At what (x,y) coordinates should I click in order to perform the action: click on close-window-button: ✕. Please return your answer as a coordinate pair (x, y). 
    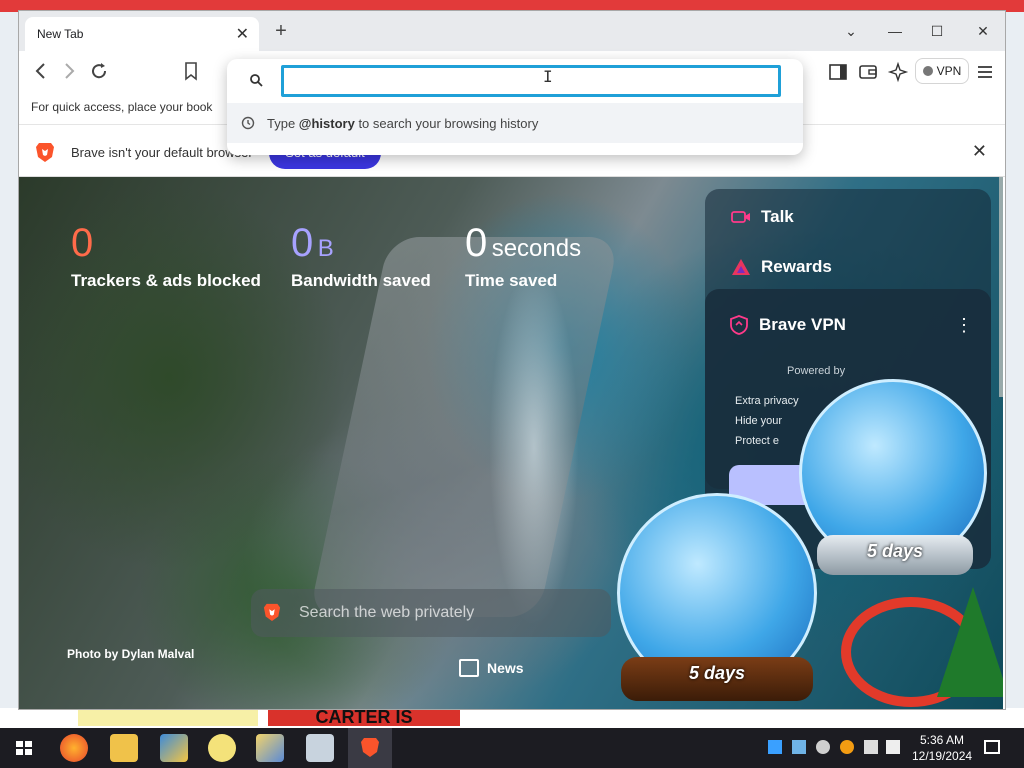
    Looking at the image, I should click on (983, 31).